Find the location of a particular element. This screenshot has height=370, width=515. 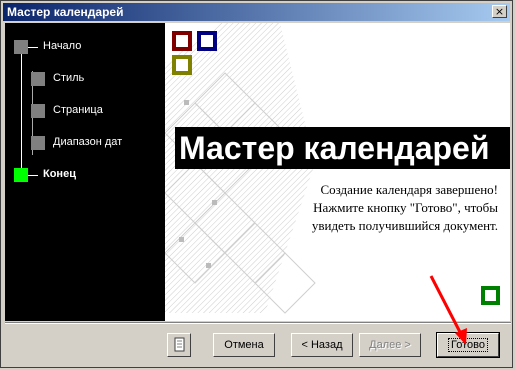

window-title: Мастер календарей is located at coordinates (65, 12).